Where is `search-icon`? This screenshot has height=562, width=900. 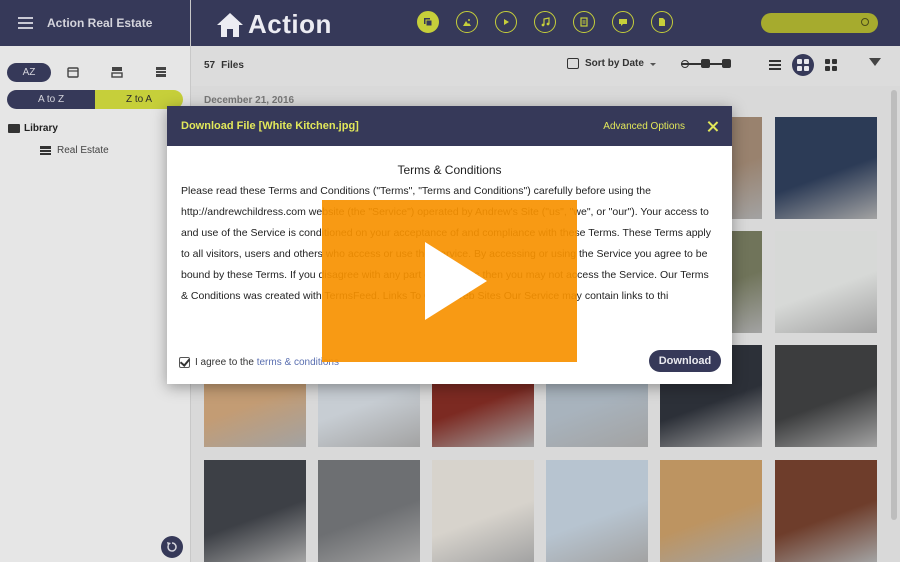 search-icon is located at coordinates (865, 22).